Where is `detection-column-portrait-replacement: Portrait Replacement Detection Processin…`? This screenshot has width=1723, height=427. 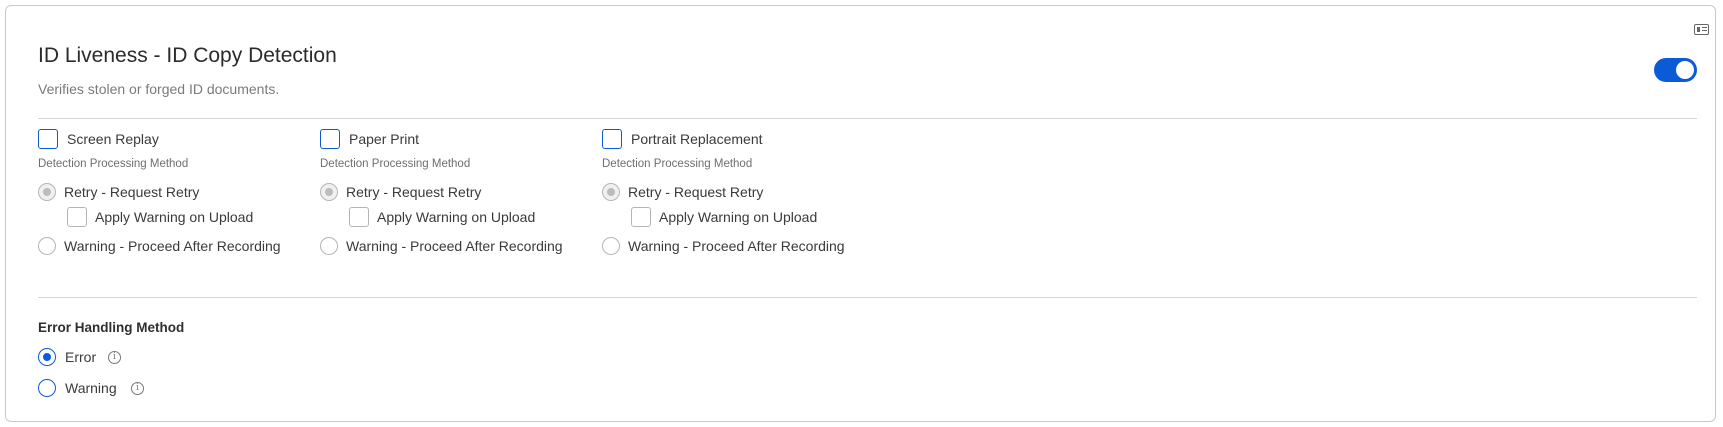 detection-column-portrait-replacement: Portrait Replacement Detection Processin… is located at coordinates (742, 204).